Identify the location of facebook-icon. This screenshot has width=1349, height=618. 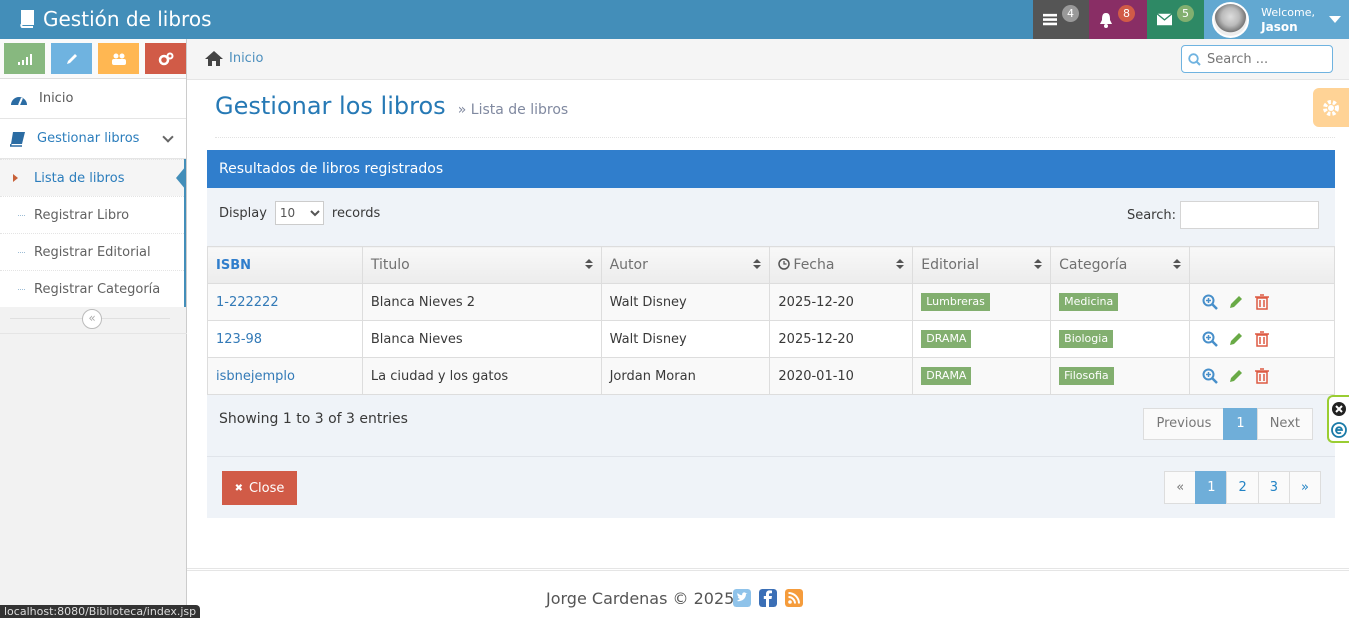
(768, 598).